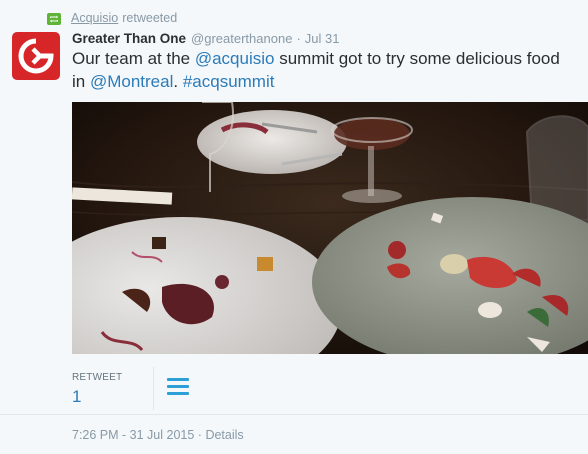  What do you see at coordinates (133, 58) in the screenshot?
I see `tweet-text-part: Our team at the` at bounding box center [133, 58].